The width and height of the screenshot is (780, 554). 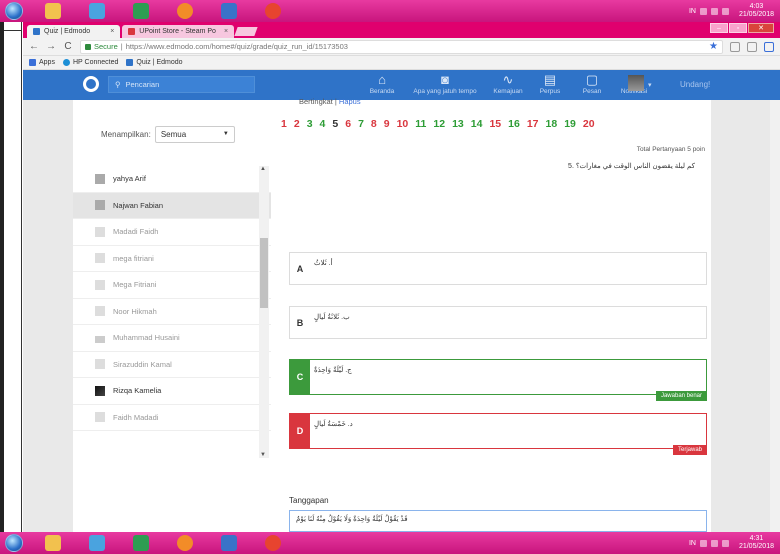 What do you see at coordinates (264, 312) in the screenshot?
I see `student-list-scrollbar: ▲ ▼` at bounding box center [264, 312].